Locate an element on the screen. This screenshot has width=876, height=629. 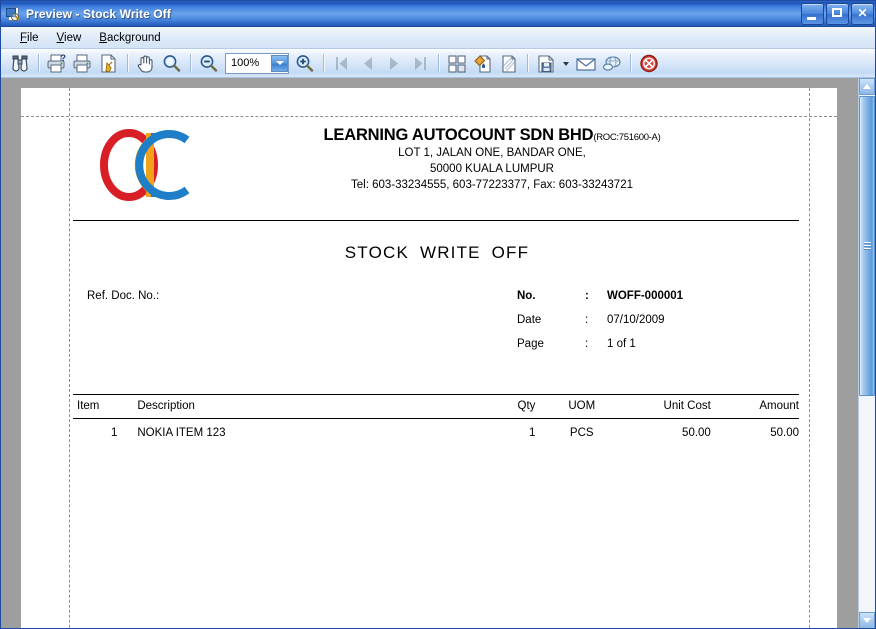
company-address-line-1: LOT 1, JALAN ONE, BANDAR ONE, is located at coordinates (492, 153).